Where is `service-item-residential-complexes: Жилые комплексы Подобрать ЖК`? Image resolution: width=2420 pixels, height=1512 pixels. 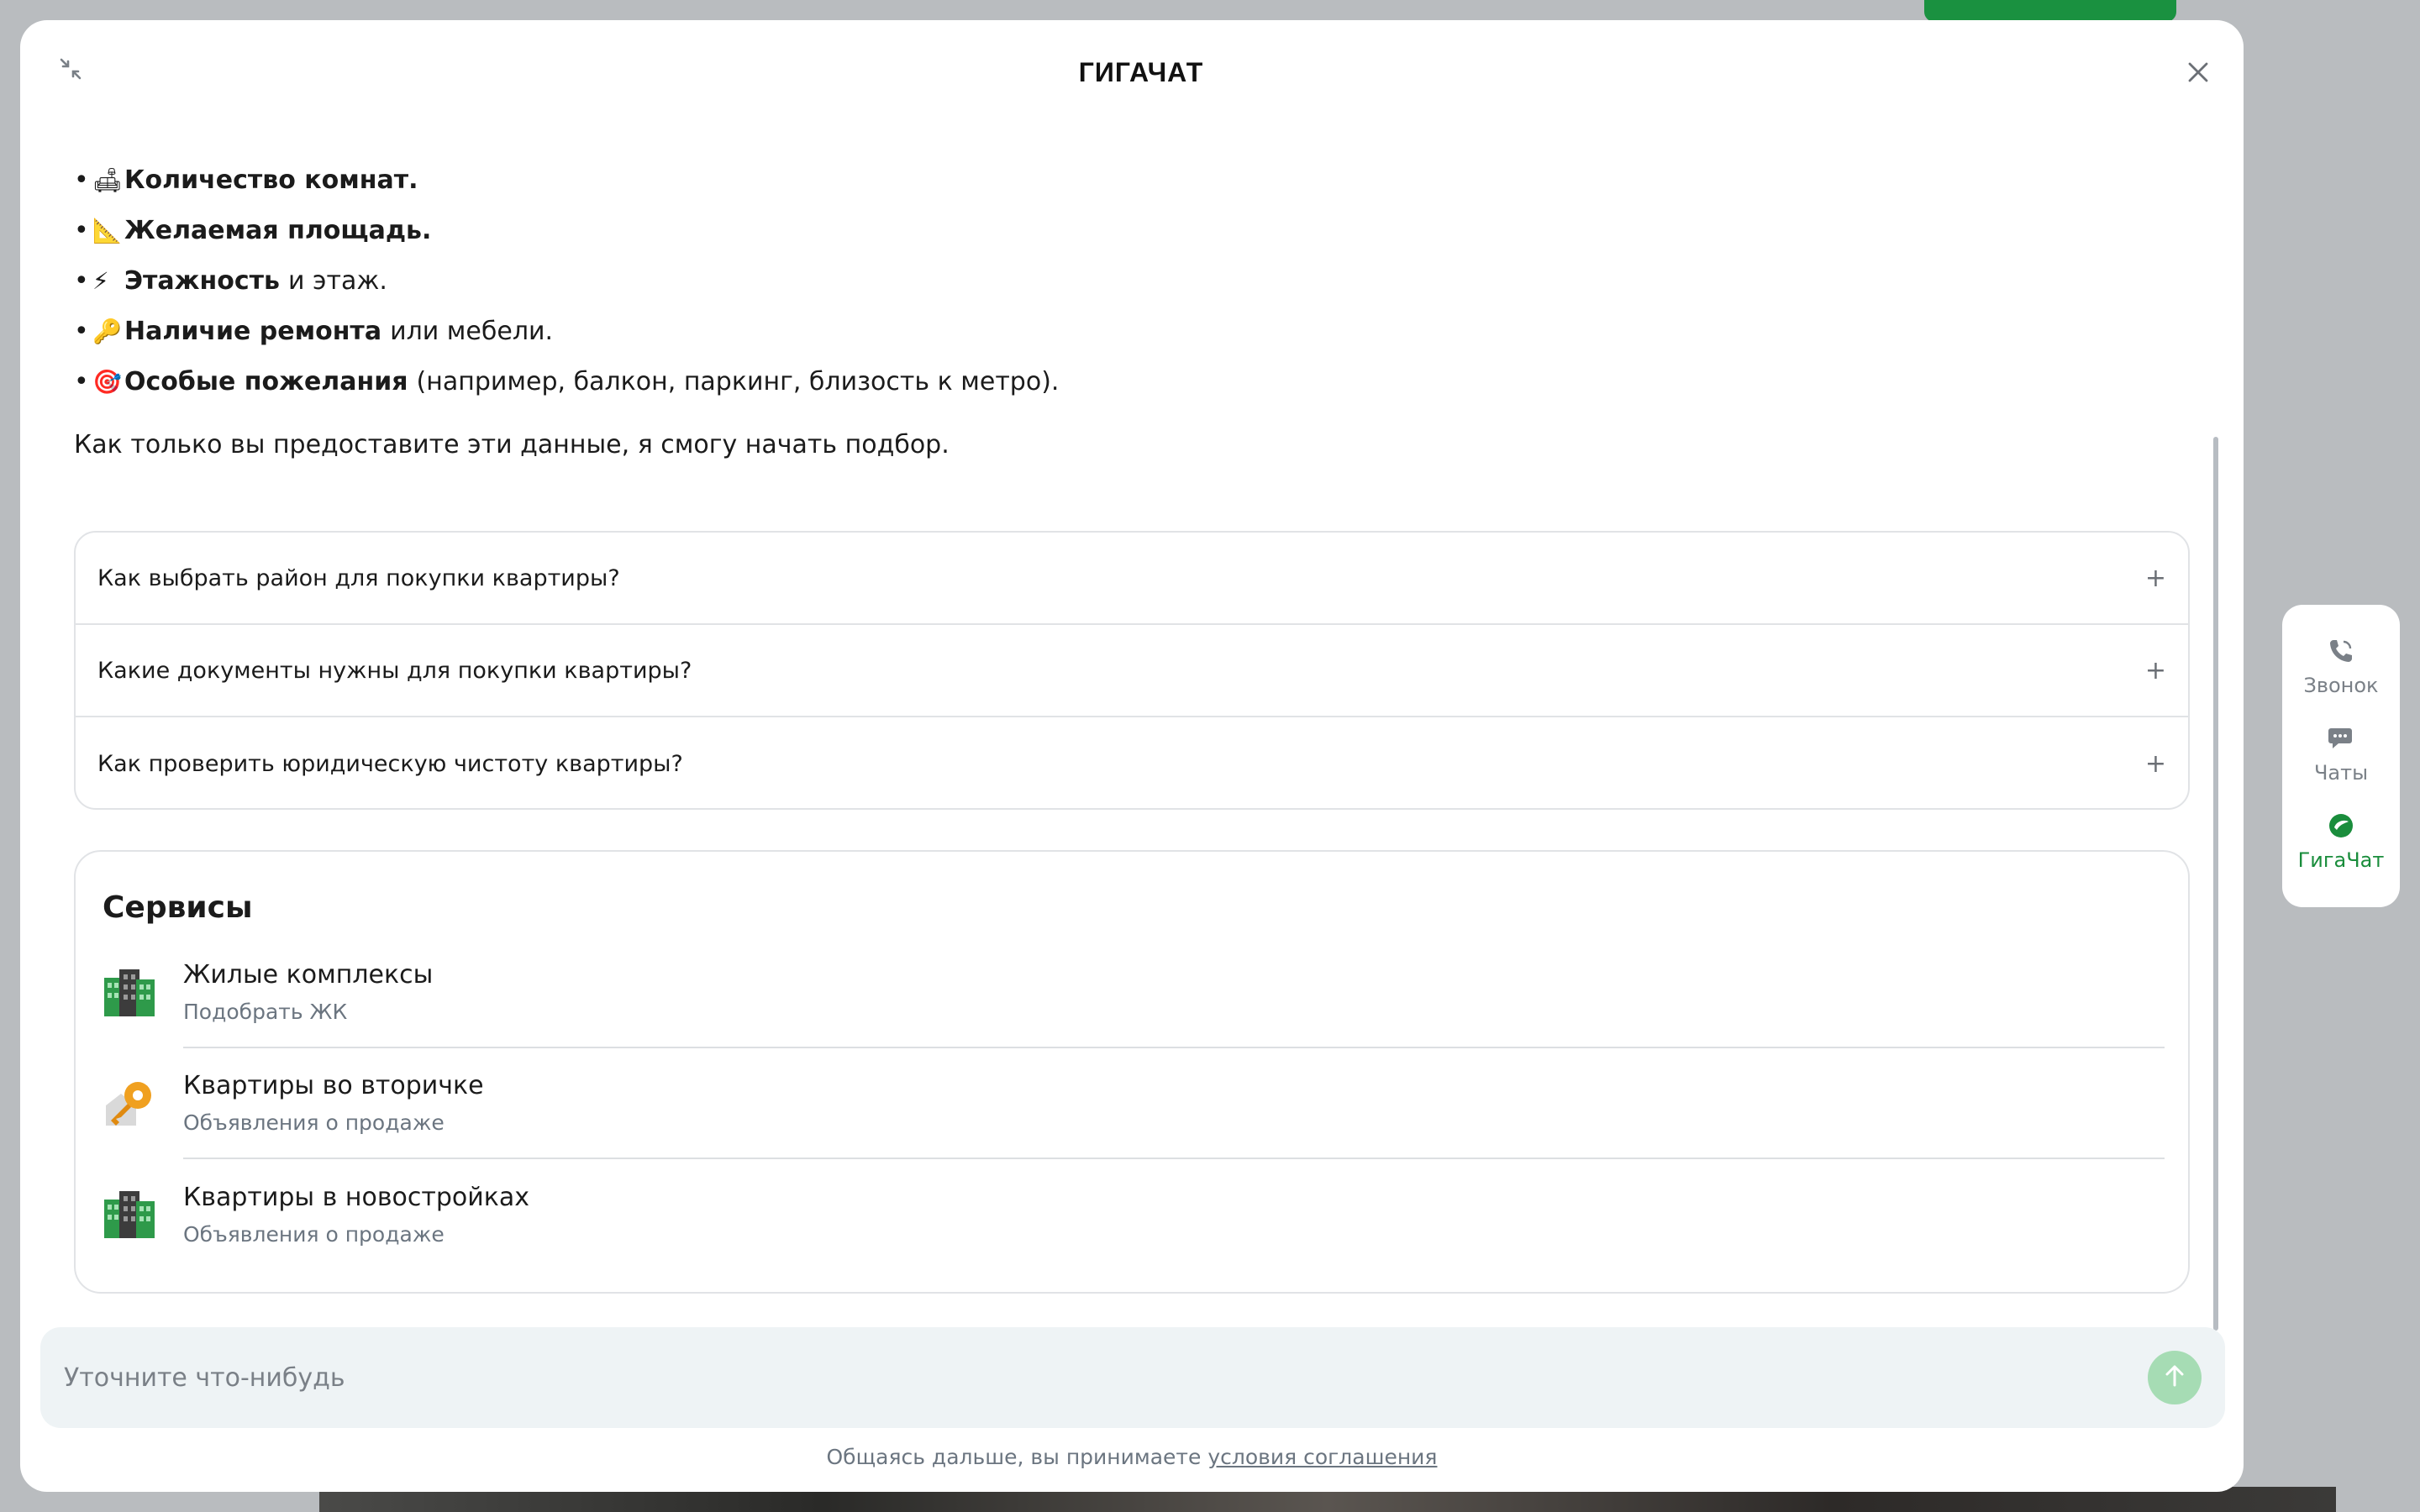
service-item-residential-complexes: Жилые комплексы Подобрать ЖК is located at coordinates (1134, 992).